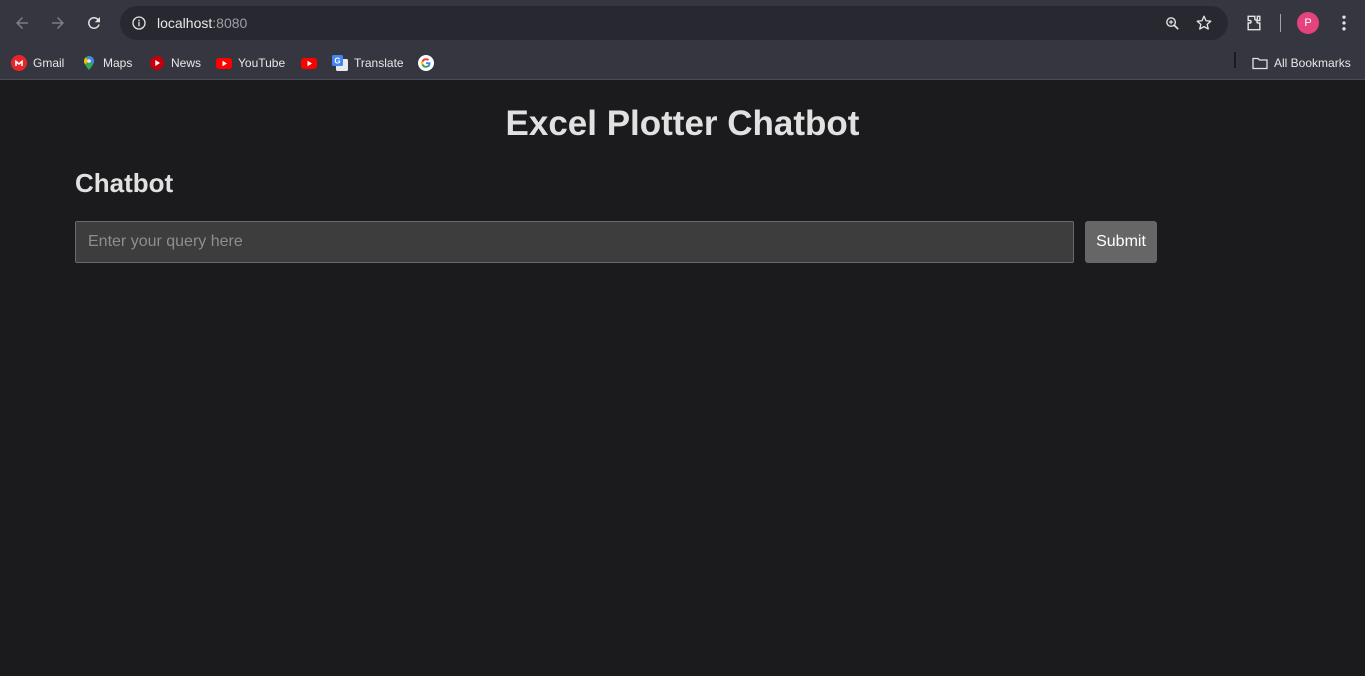 This screenshot has width=1365, height=676. What do you see at coordinates (157, 63) in the screenshot?
I see `news-icon` at bounding box center [157, 63].